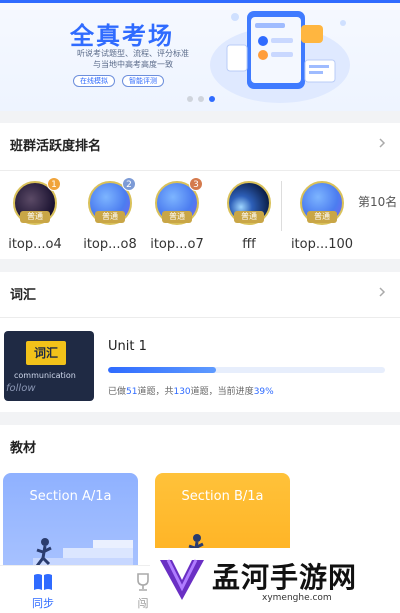  What do you see at coordinates (263, 392) in the screenshot?
I see `progress-percent: 39%` at bounding box center [263, 392].